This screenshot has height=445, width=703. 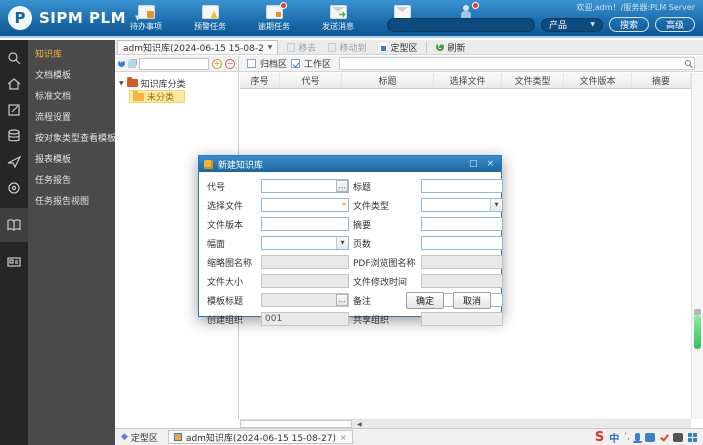 I want to click on dialog-title-bar: 新建知识库 □ ×, so click(x=350, y=164).